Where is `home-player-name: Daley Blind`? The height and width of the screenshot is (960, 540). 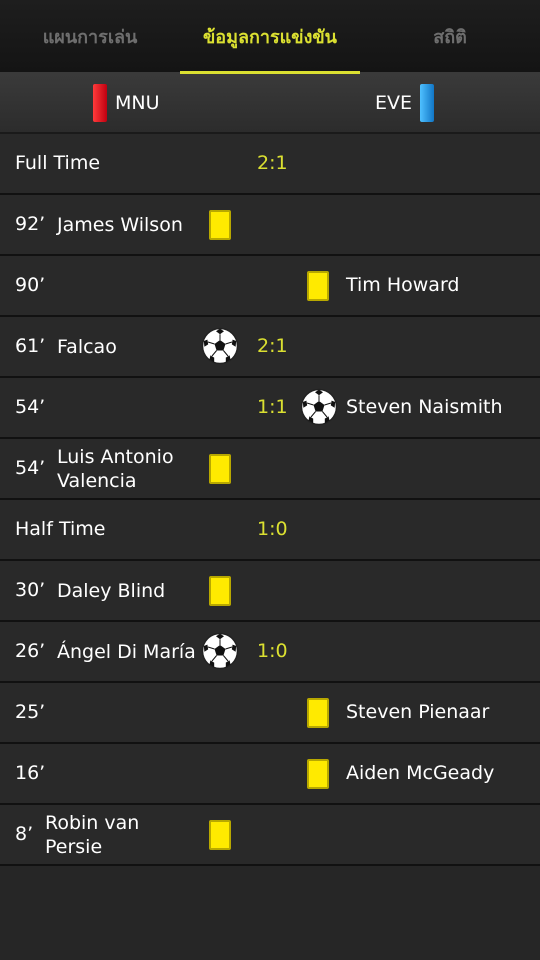 home-player-name: Daley Blind is located at coordinates (111, 590).